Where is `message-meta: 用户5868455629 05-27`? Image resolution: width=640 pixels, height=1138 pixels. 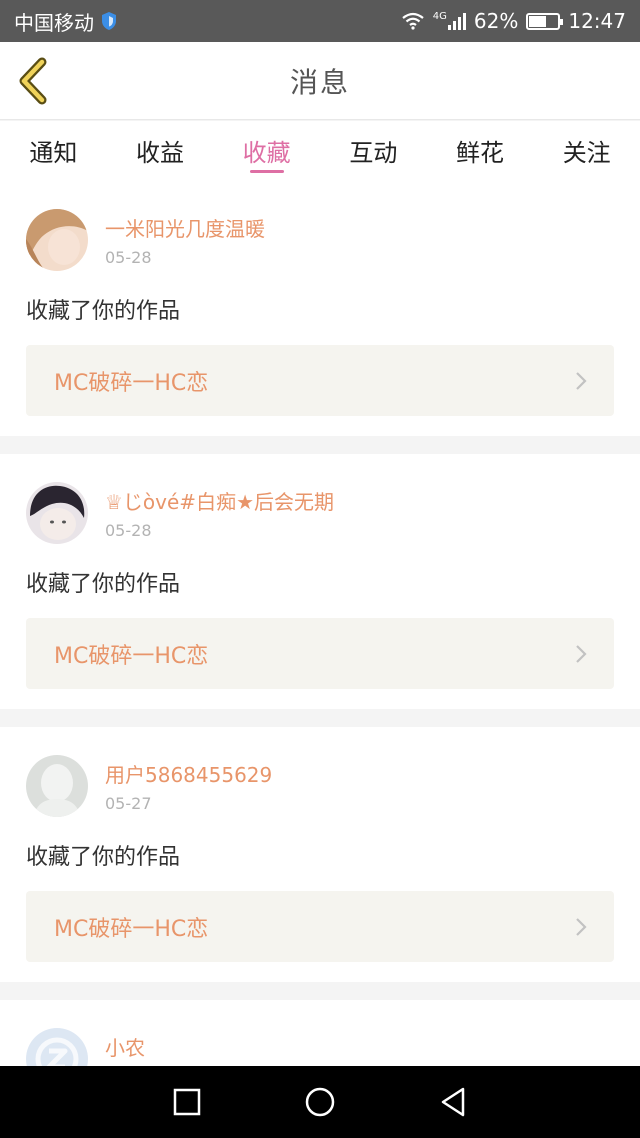 message-meta: 用户5868455629 05-27 is located at coordinates (188, 786).